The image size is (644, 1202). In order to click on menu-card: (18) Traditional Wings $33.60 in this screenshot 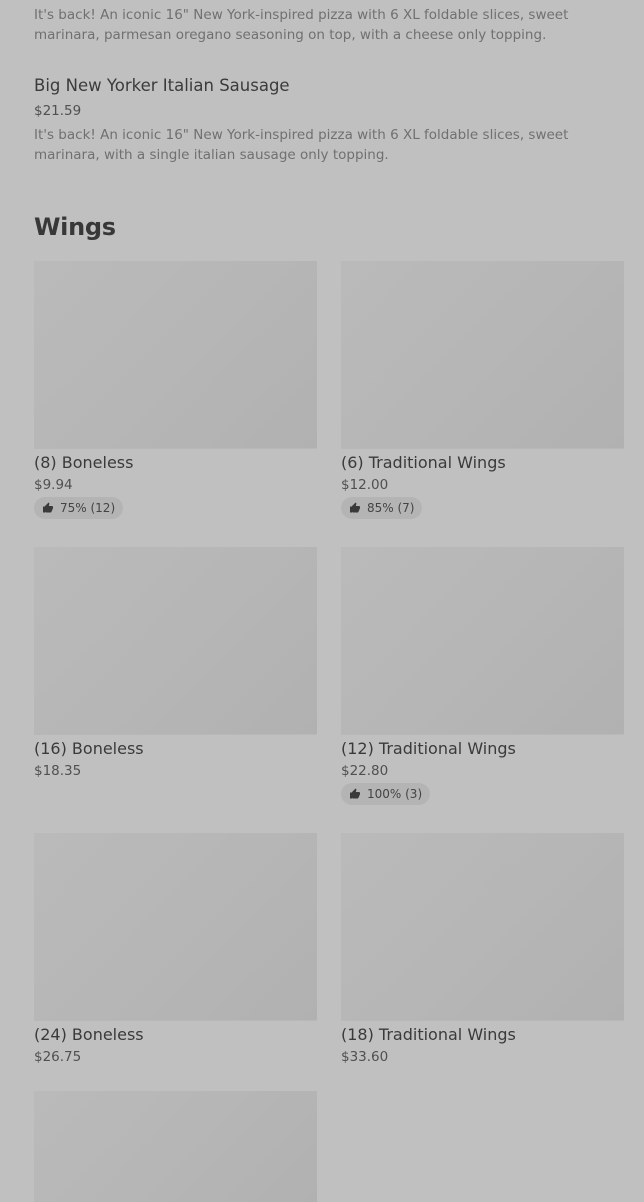, I will do `click(482, 949)`.